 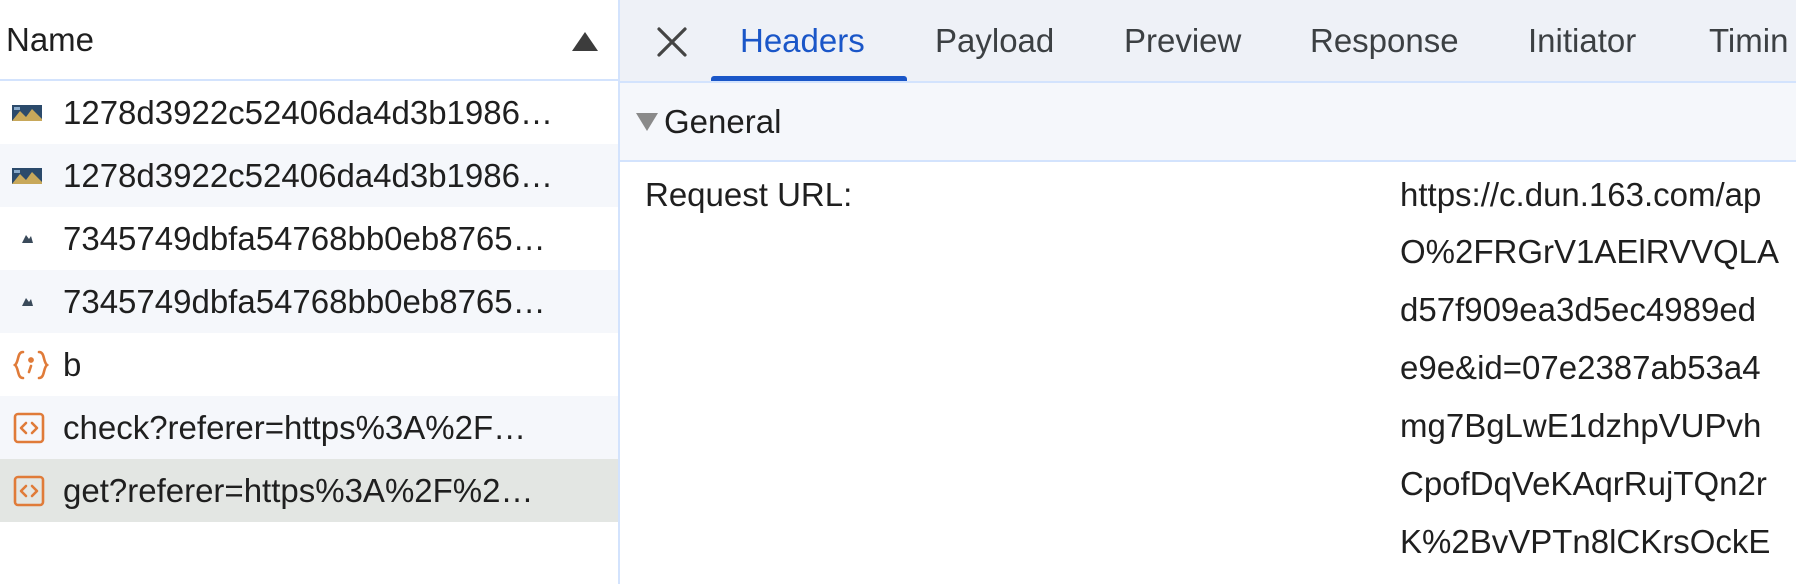 What do you see at coordinates (802, 40) in the screenshot?
I see `tab-headers: Headers` at bounding box center [802, 40].